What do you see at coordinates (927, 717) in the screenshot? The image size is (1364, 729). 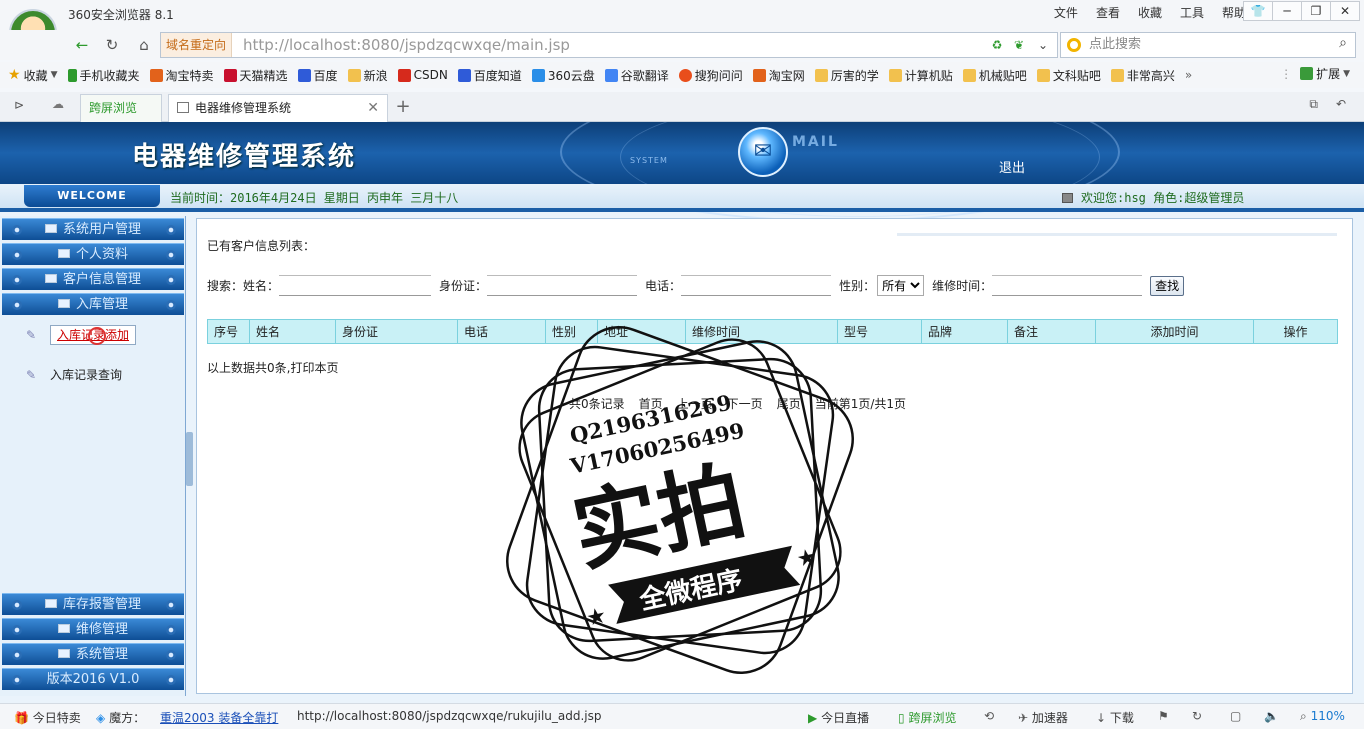 I see `split-view-button: ▯ 跨屏浏览` at bounding box center [927, 717].